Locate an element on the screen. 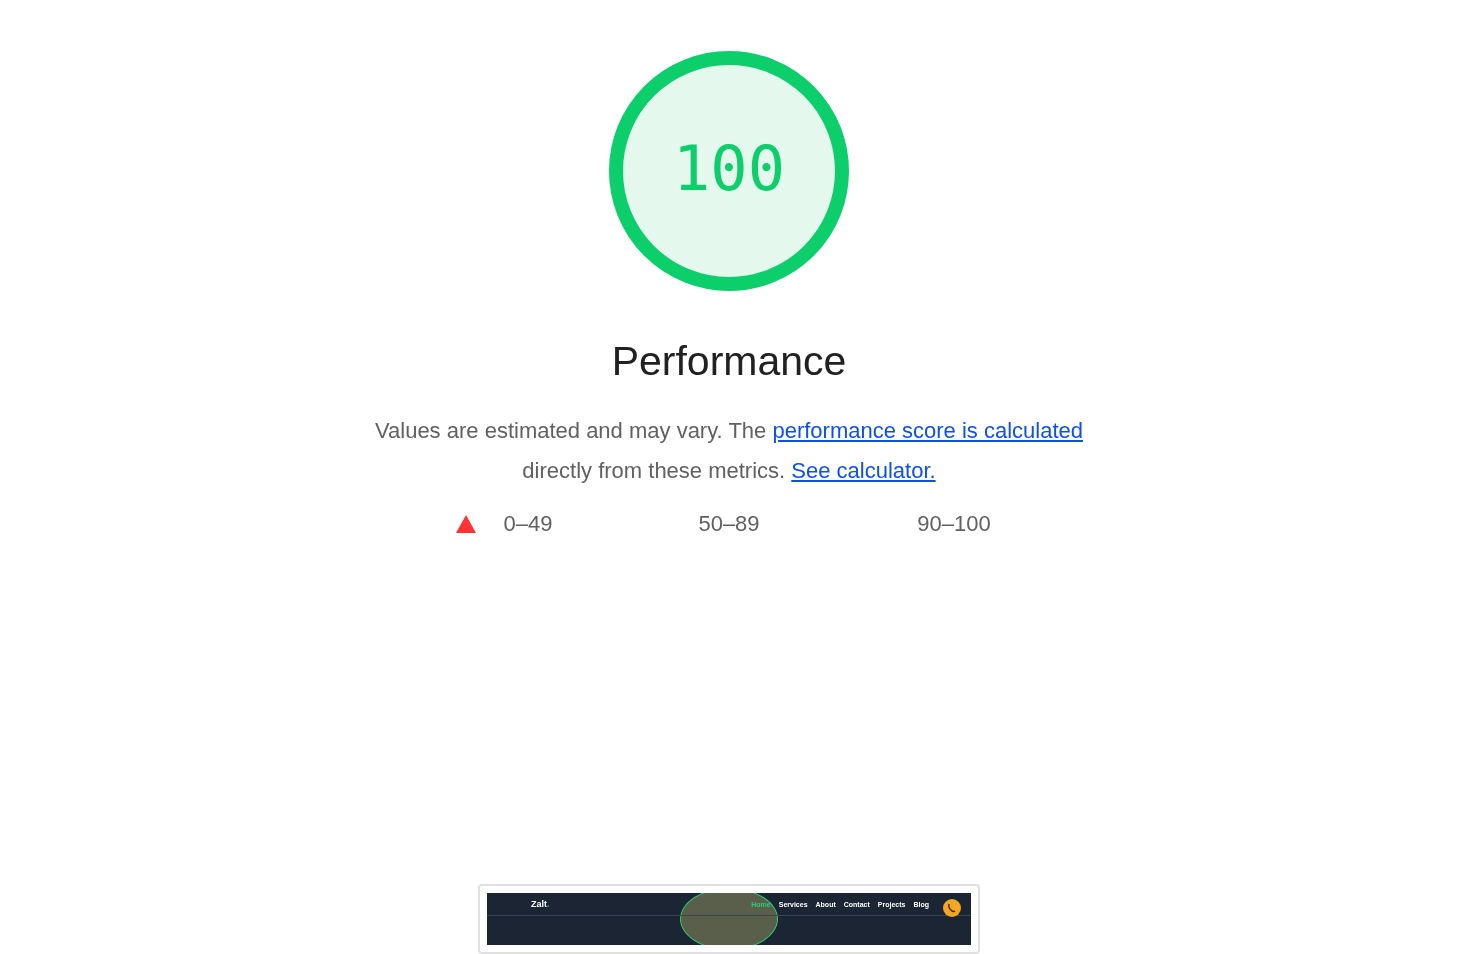  description-link: See calculator. is located at coordinates (863, 470).